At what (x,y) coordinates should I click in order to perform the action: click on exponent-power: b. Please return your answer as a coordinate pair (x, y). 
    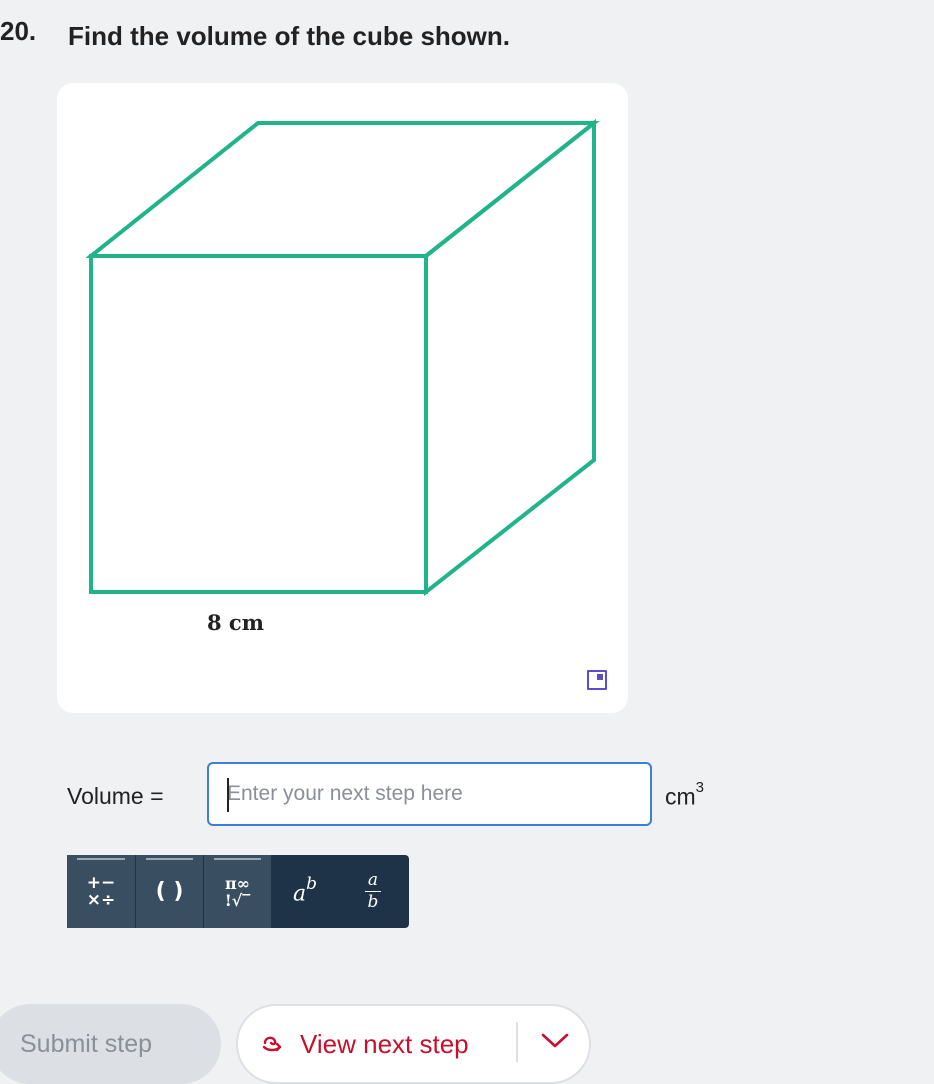
    Looking at the image, I should click on (311, 883).